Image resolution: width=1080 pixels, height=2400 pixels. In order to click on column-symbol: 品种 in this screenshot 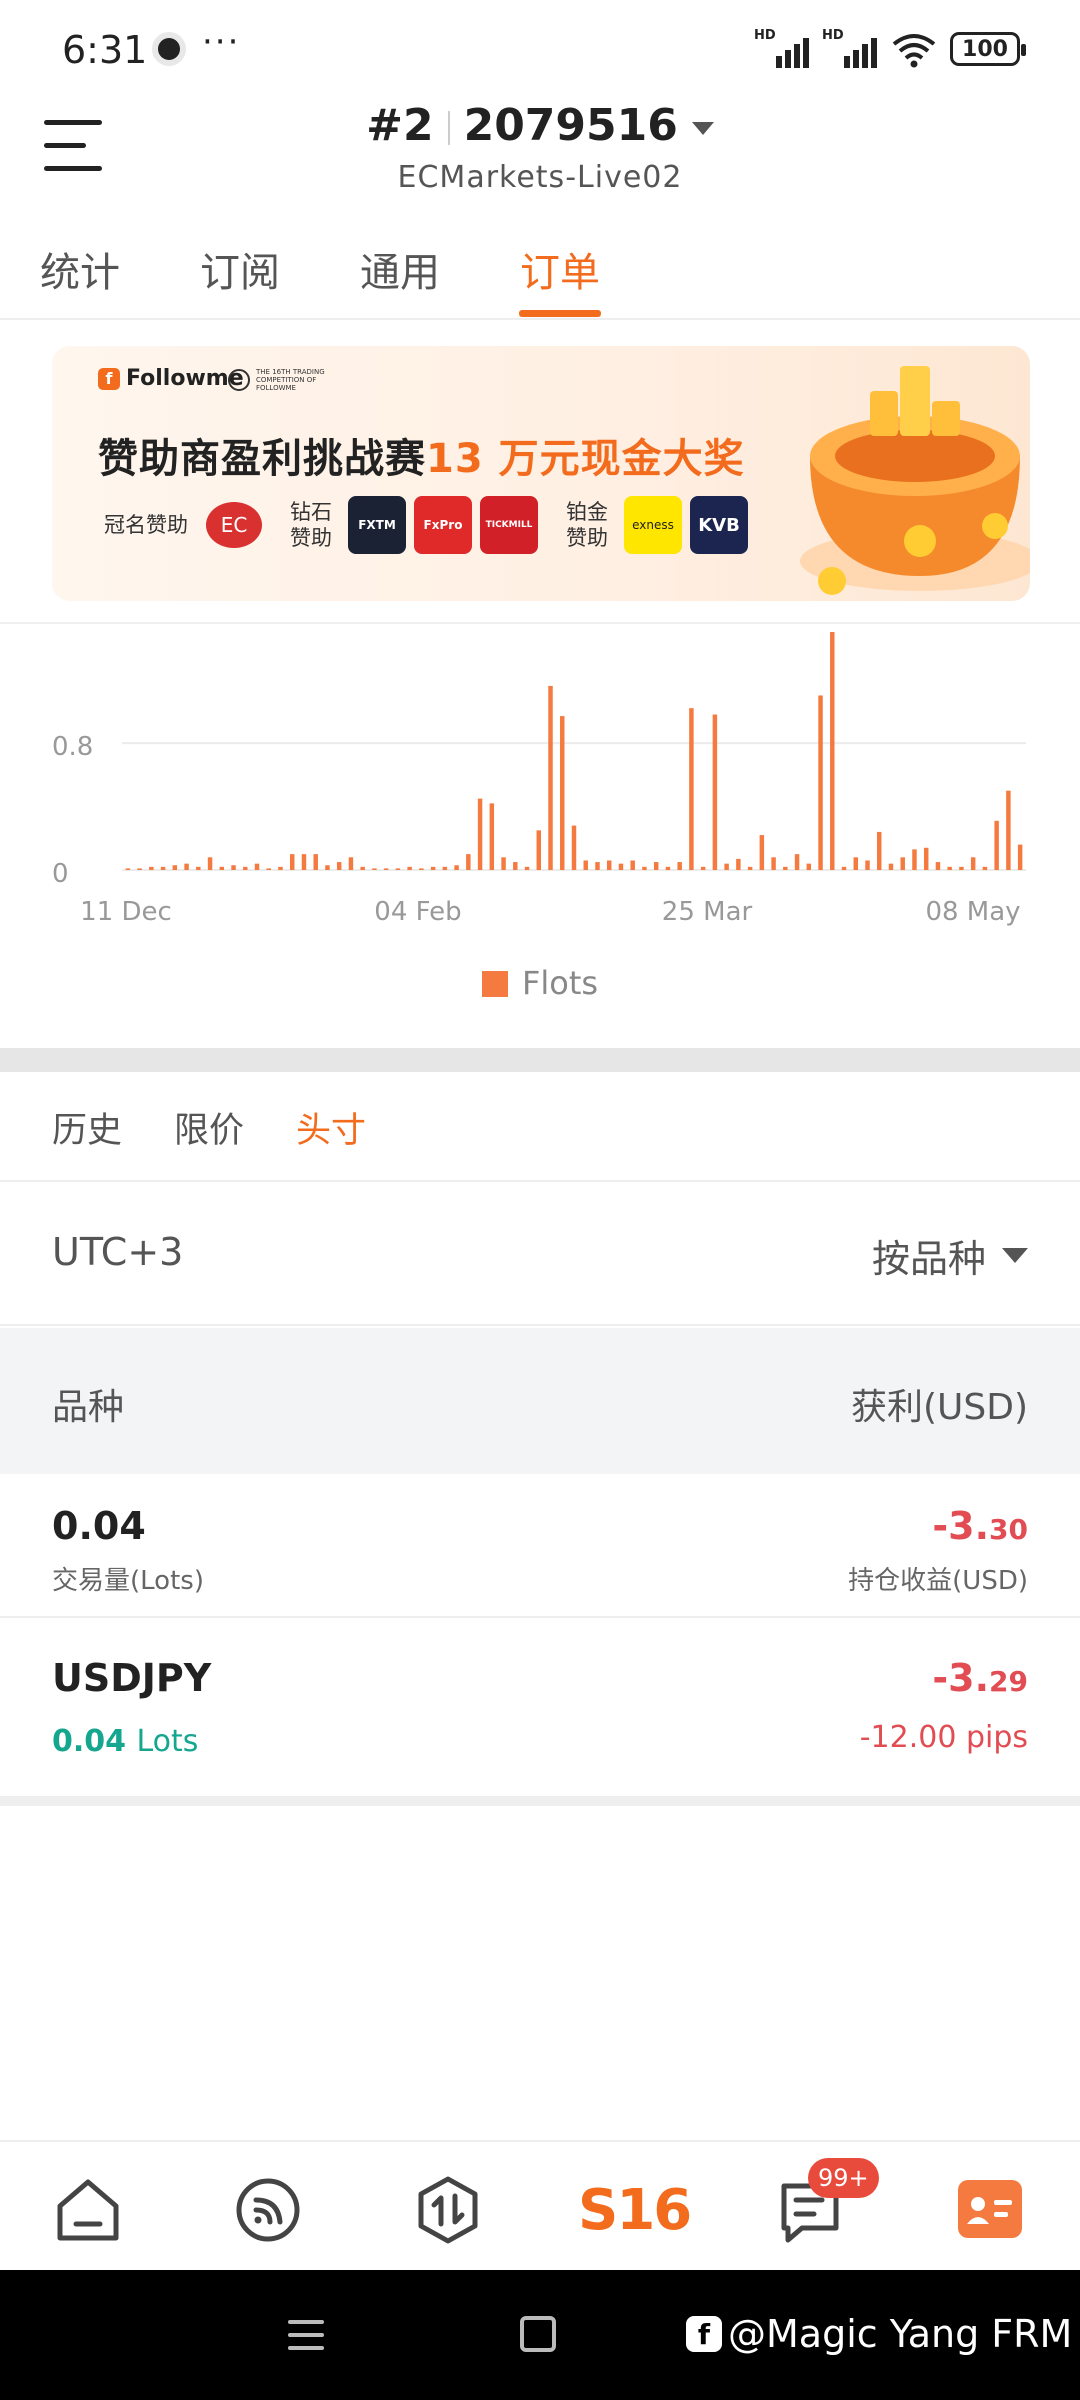, I will do `click(88, 1407)`.